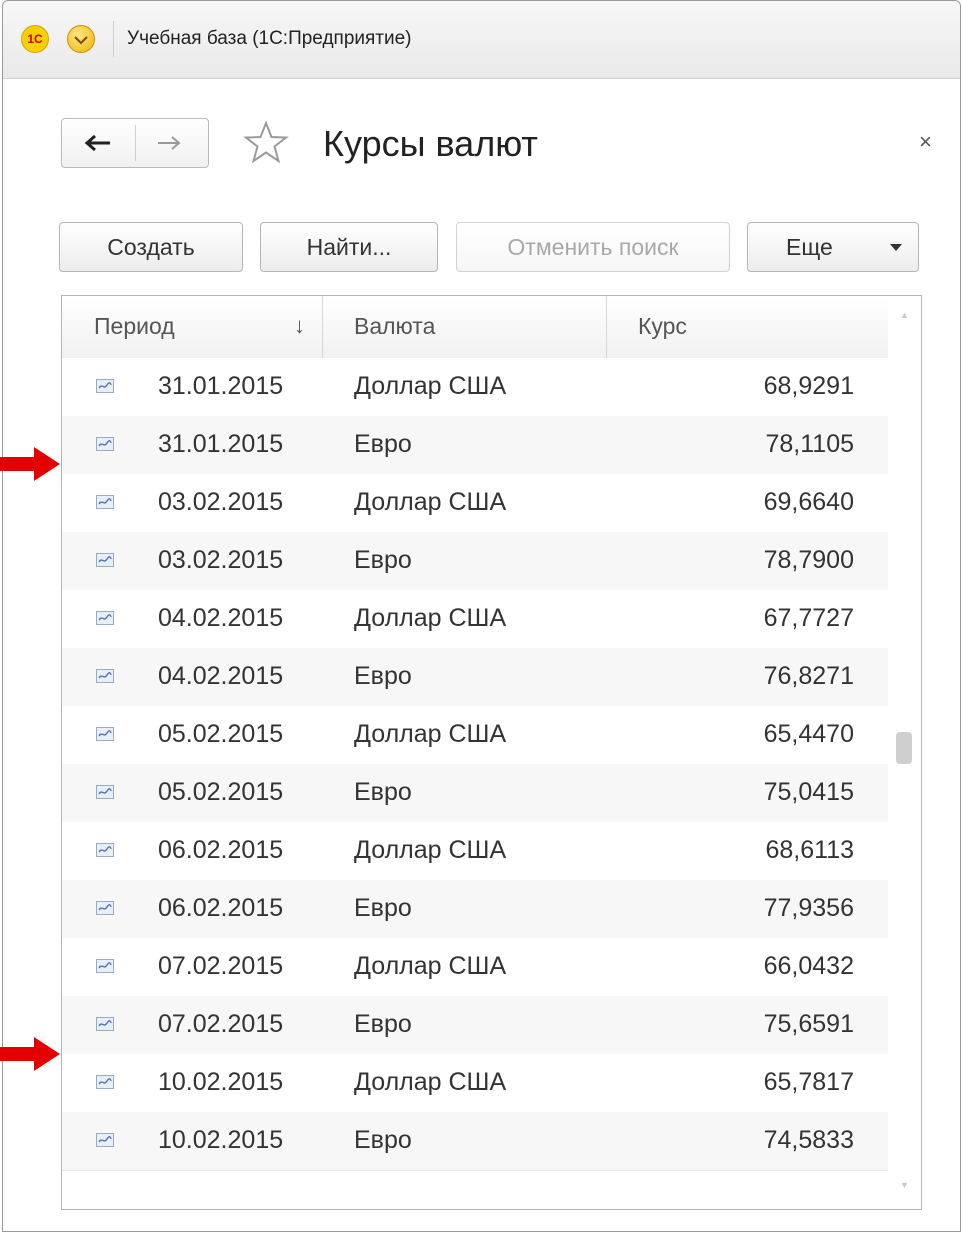 This screenshot has width=963, height=1234. I want to click on rate-cell: 76,8271, so click(808, 676).